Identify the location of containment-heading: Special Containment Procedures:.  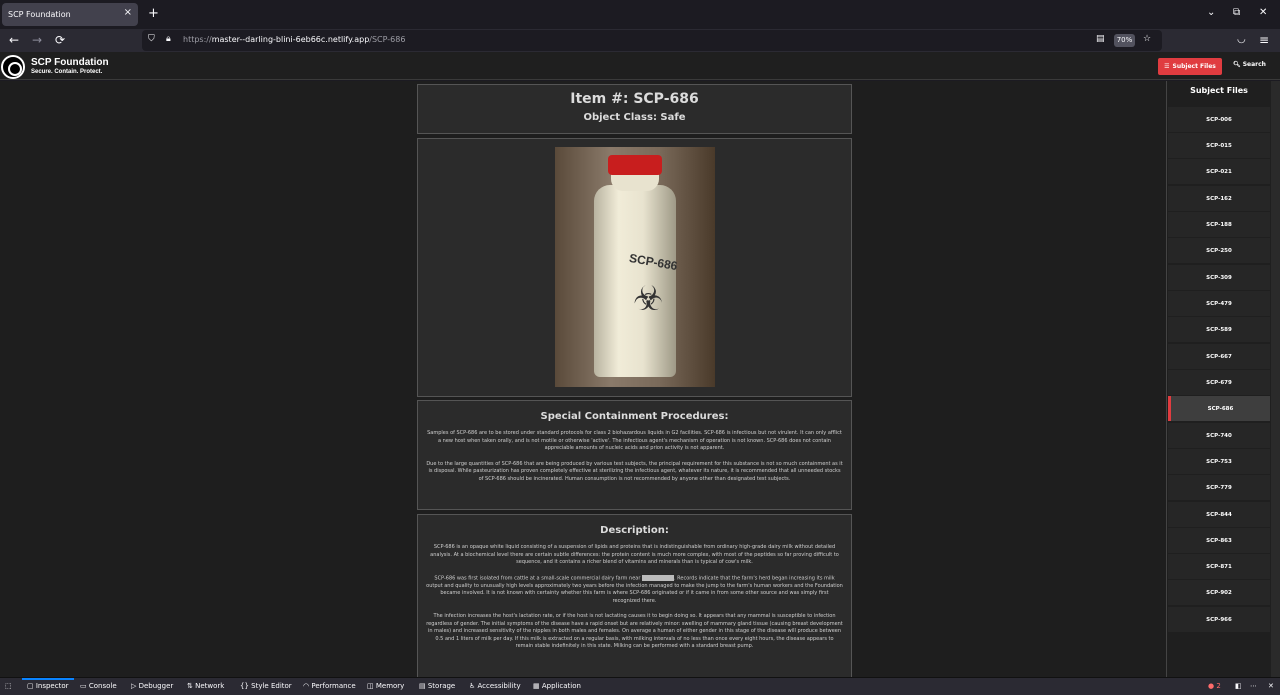
(634, 416).